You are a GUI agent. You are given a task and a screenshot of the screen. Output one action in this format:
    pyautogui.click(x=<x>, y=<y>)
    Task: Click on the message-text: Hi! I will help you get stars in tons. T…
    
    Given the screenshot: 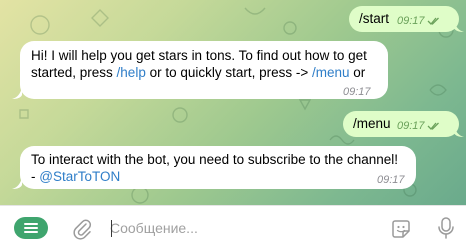 What is the action you would take?
    pyautogui.click(x=199, y=55)
    